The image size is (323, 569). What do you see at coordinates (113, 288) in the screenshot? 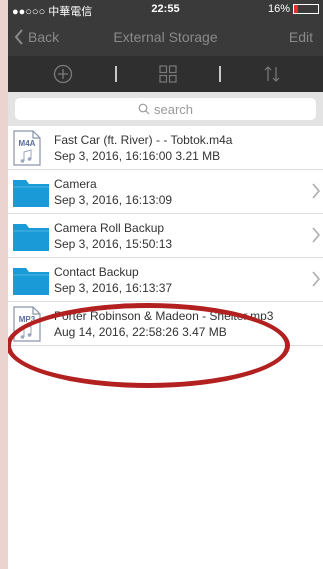
I see `folder-meta: Sep 3, 2016, 16:13:37` at bounding box center [113, 288].